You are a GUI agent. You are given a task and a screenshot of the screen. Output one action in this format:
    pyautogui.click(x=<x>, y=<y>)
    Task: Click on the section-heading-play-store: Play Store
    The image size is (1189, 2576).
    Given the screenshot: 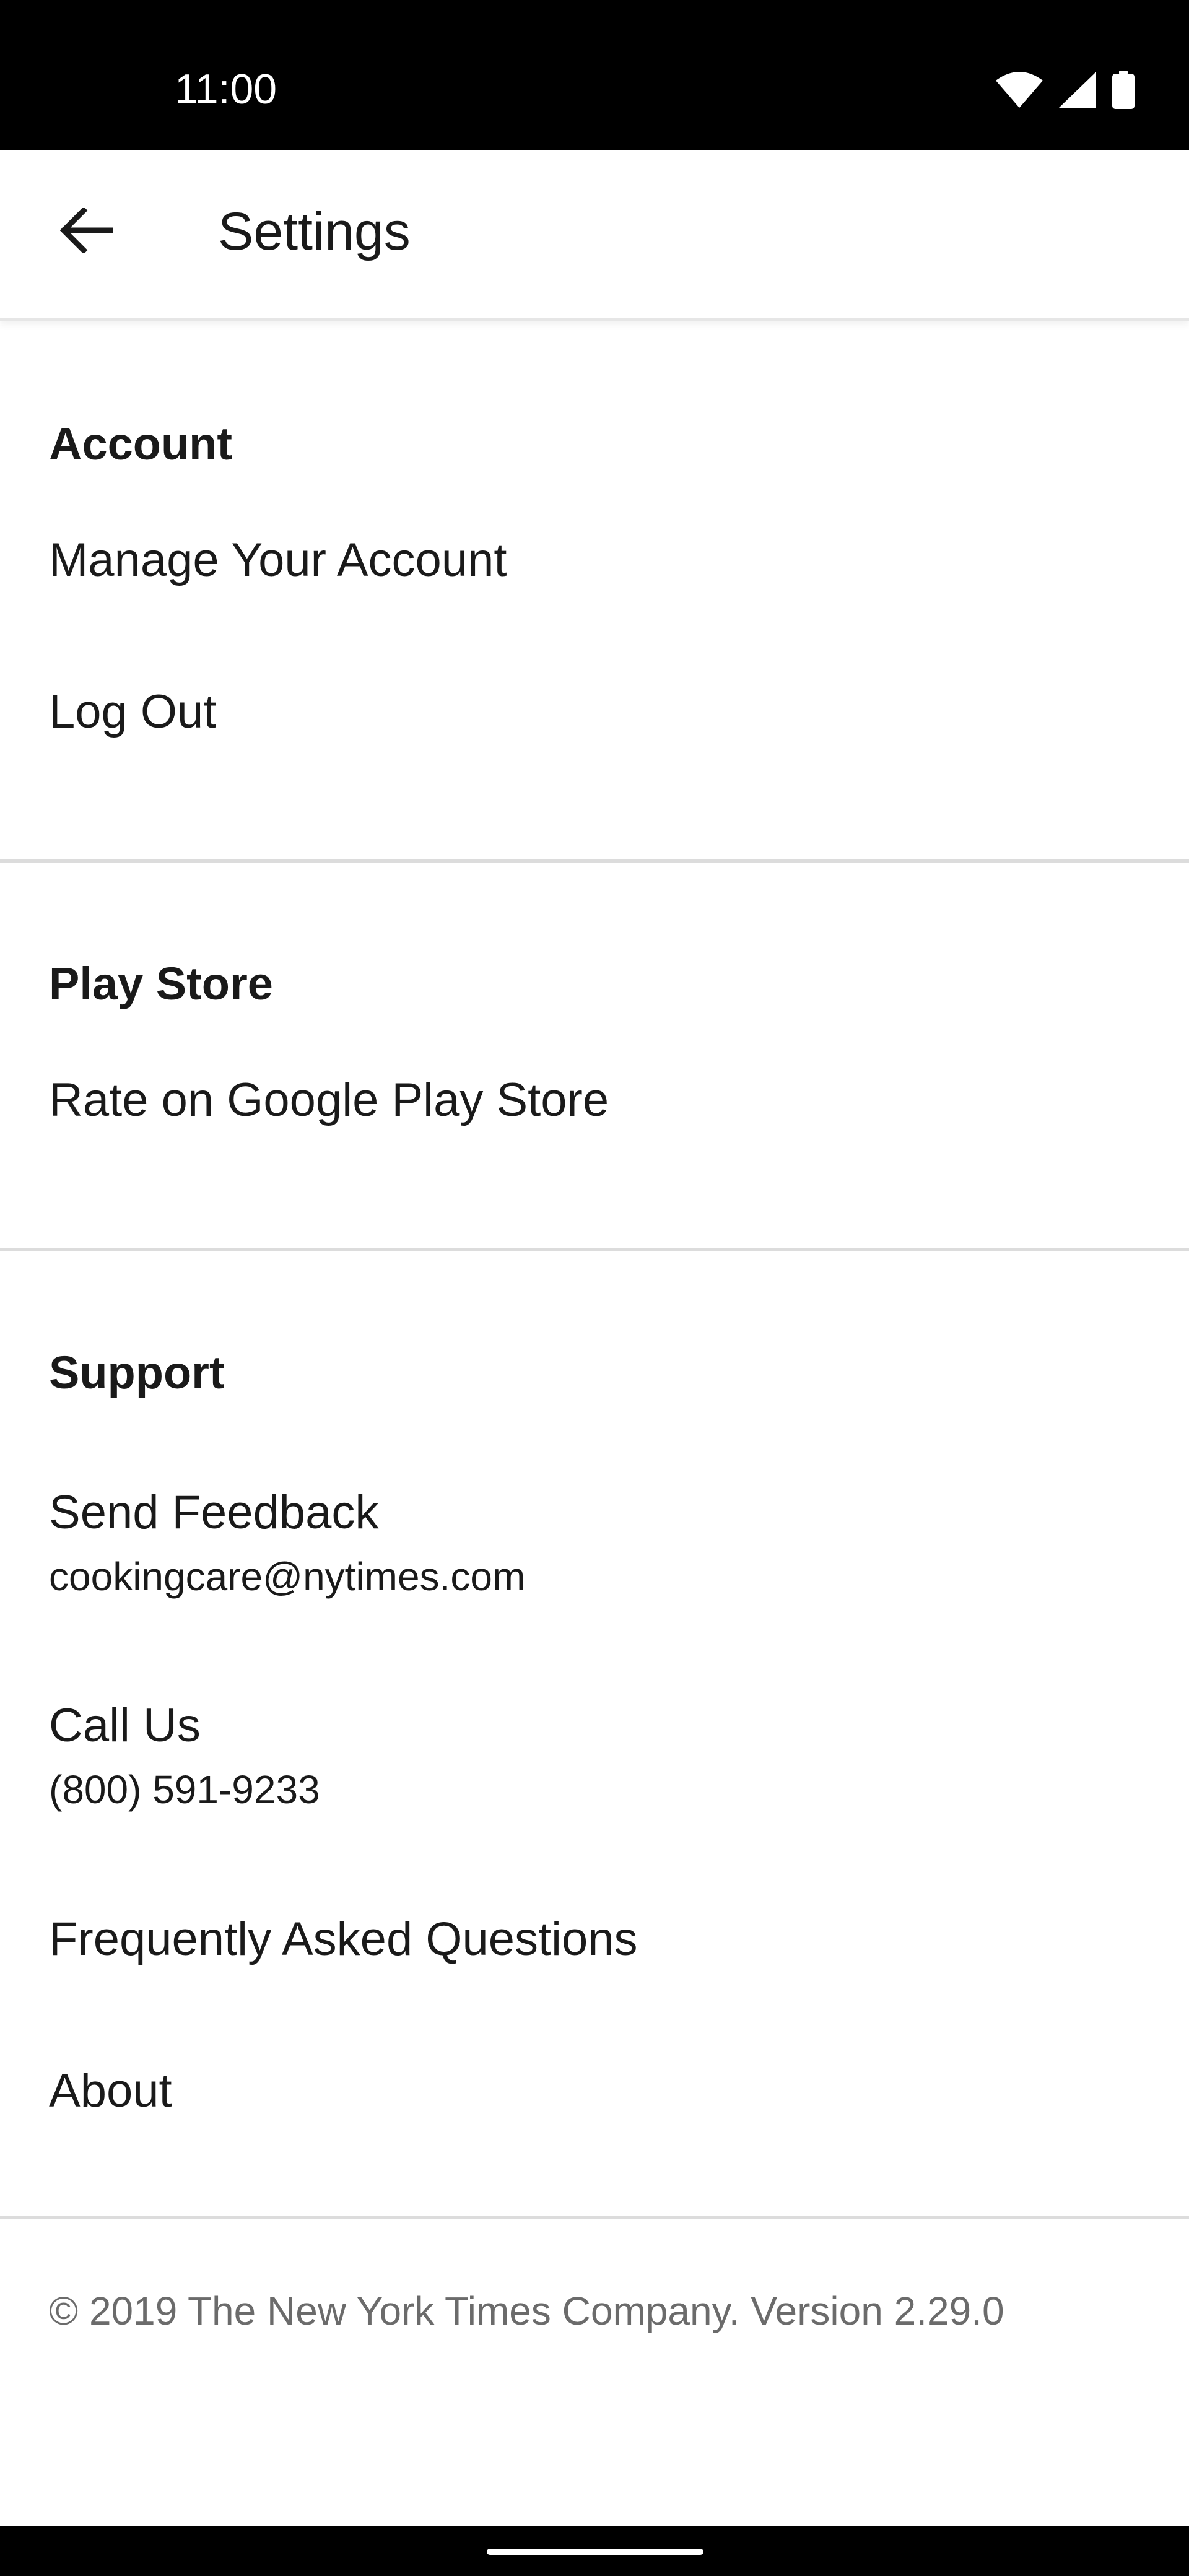 What is the action you would take?
    pyautogui.click(x=161, y=983)
    